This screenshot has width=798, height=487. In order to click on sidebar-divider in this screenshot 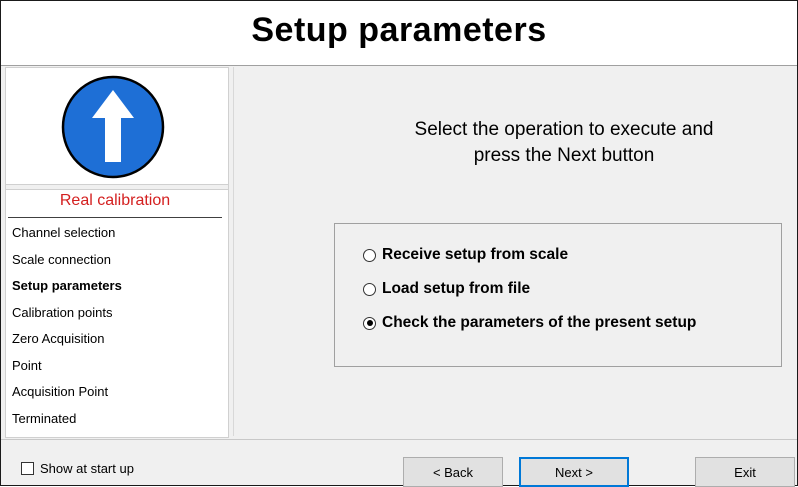, I will do `click(117, 187)`.